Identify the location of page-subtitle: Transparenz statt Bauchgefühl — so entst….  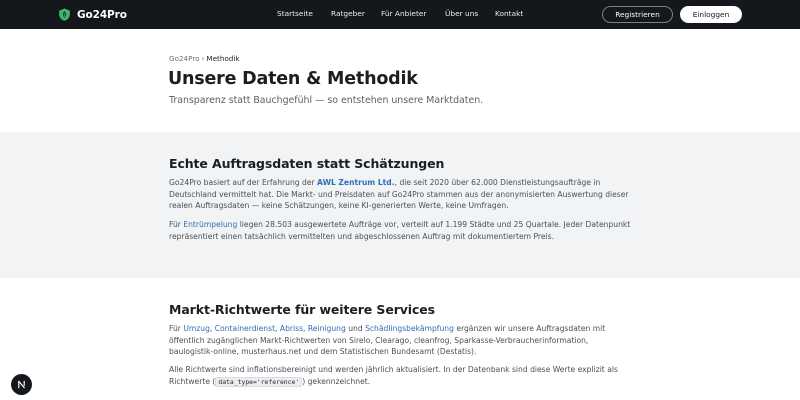
(326, 100).